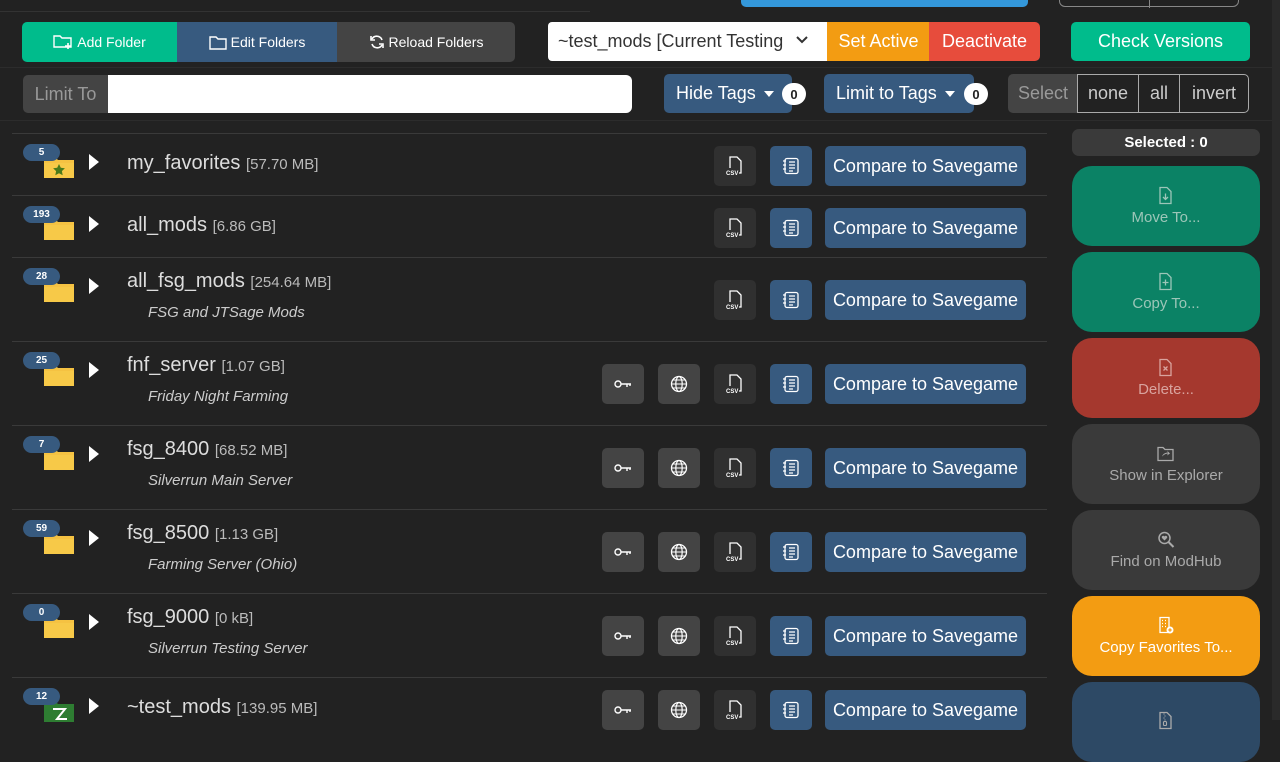 The height and width of the screenshot is (762, 1280). I want to click on file-copy-icon, so click(1165, 281).